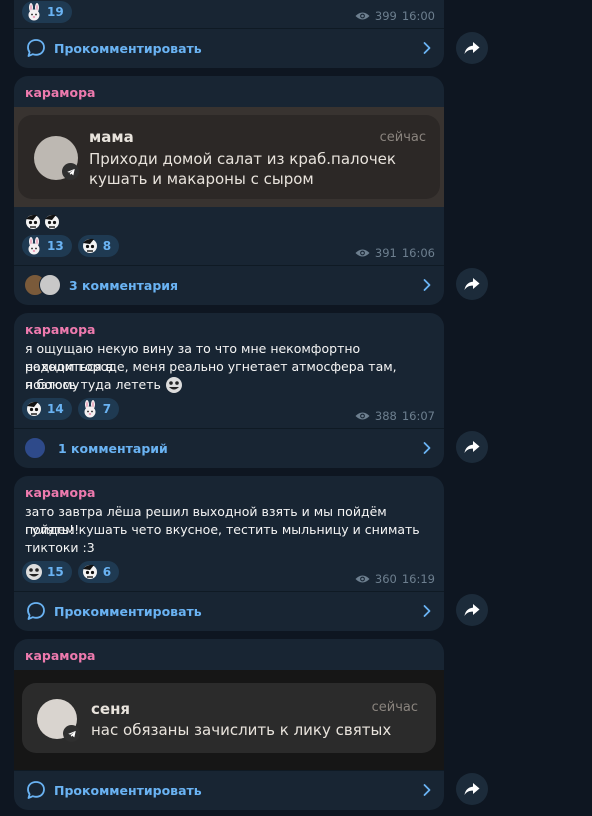  I want to click on view-count: 399, so click(385, 16).